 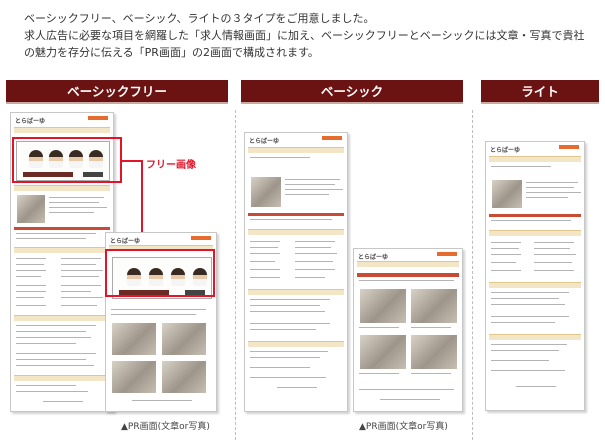 I want to click on pr-page-thumbnail: とらばーゆ, so click(x=408, y=330).